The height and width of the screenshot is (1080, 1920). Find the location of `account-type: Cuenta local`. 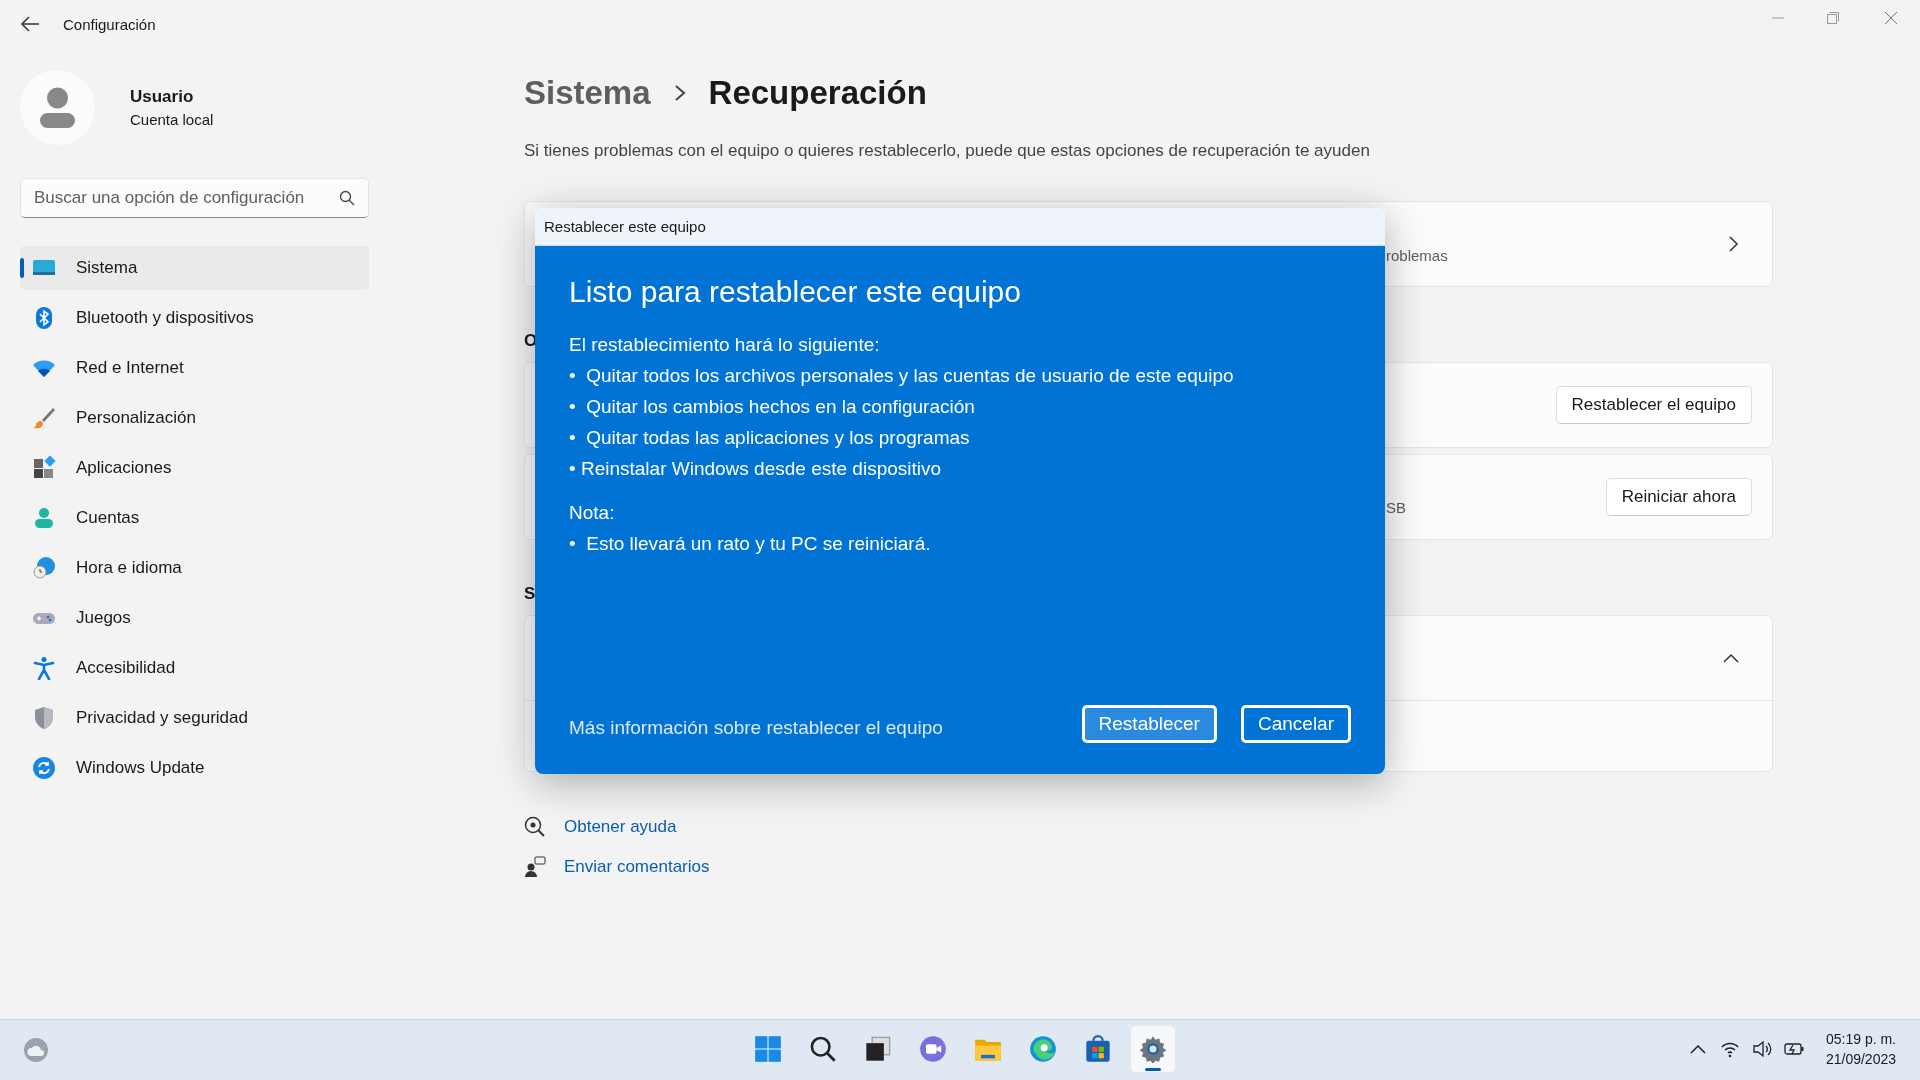

account-type: Cuenta local is located at coordinates (172, 119).